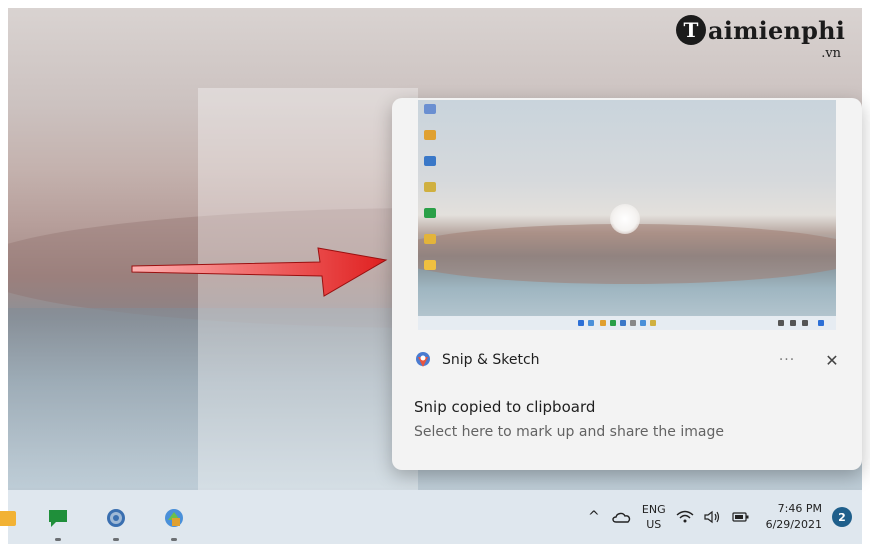 The height and width of the screenshot is (544, 870). Describe the element at coordinates (629, 360) in the screenshot. I see `notification-header: Snip & Sketch ··· ✕` at that location.